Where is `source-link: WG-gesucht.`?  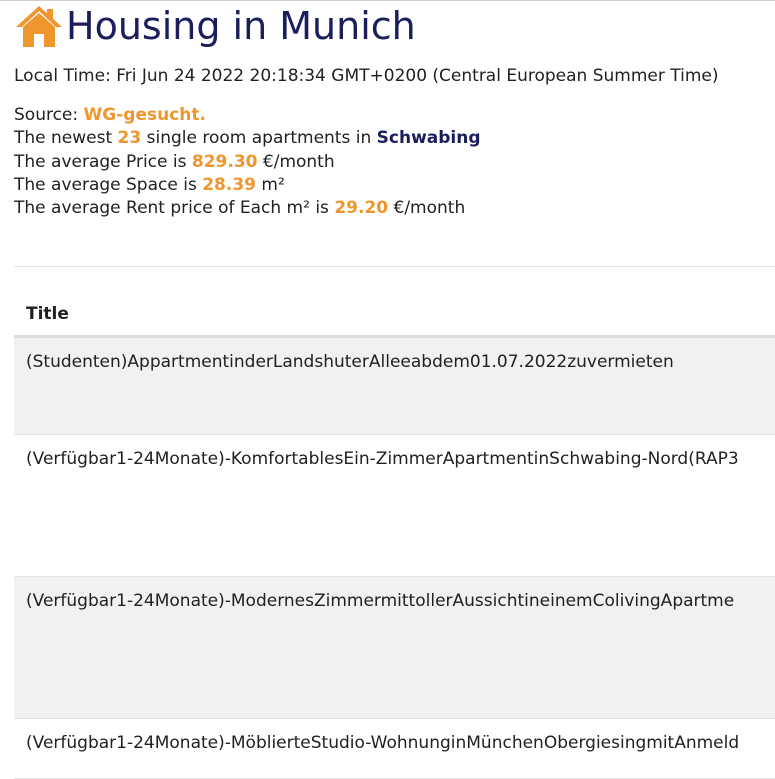 source-link: WG-gesucht. is located at coordinates (145, 115).